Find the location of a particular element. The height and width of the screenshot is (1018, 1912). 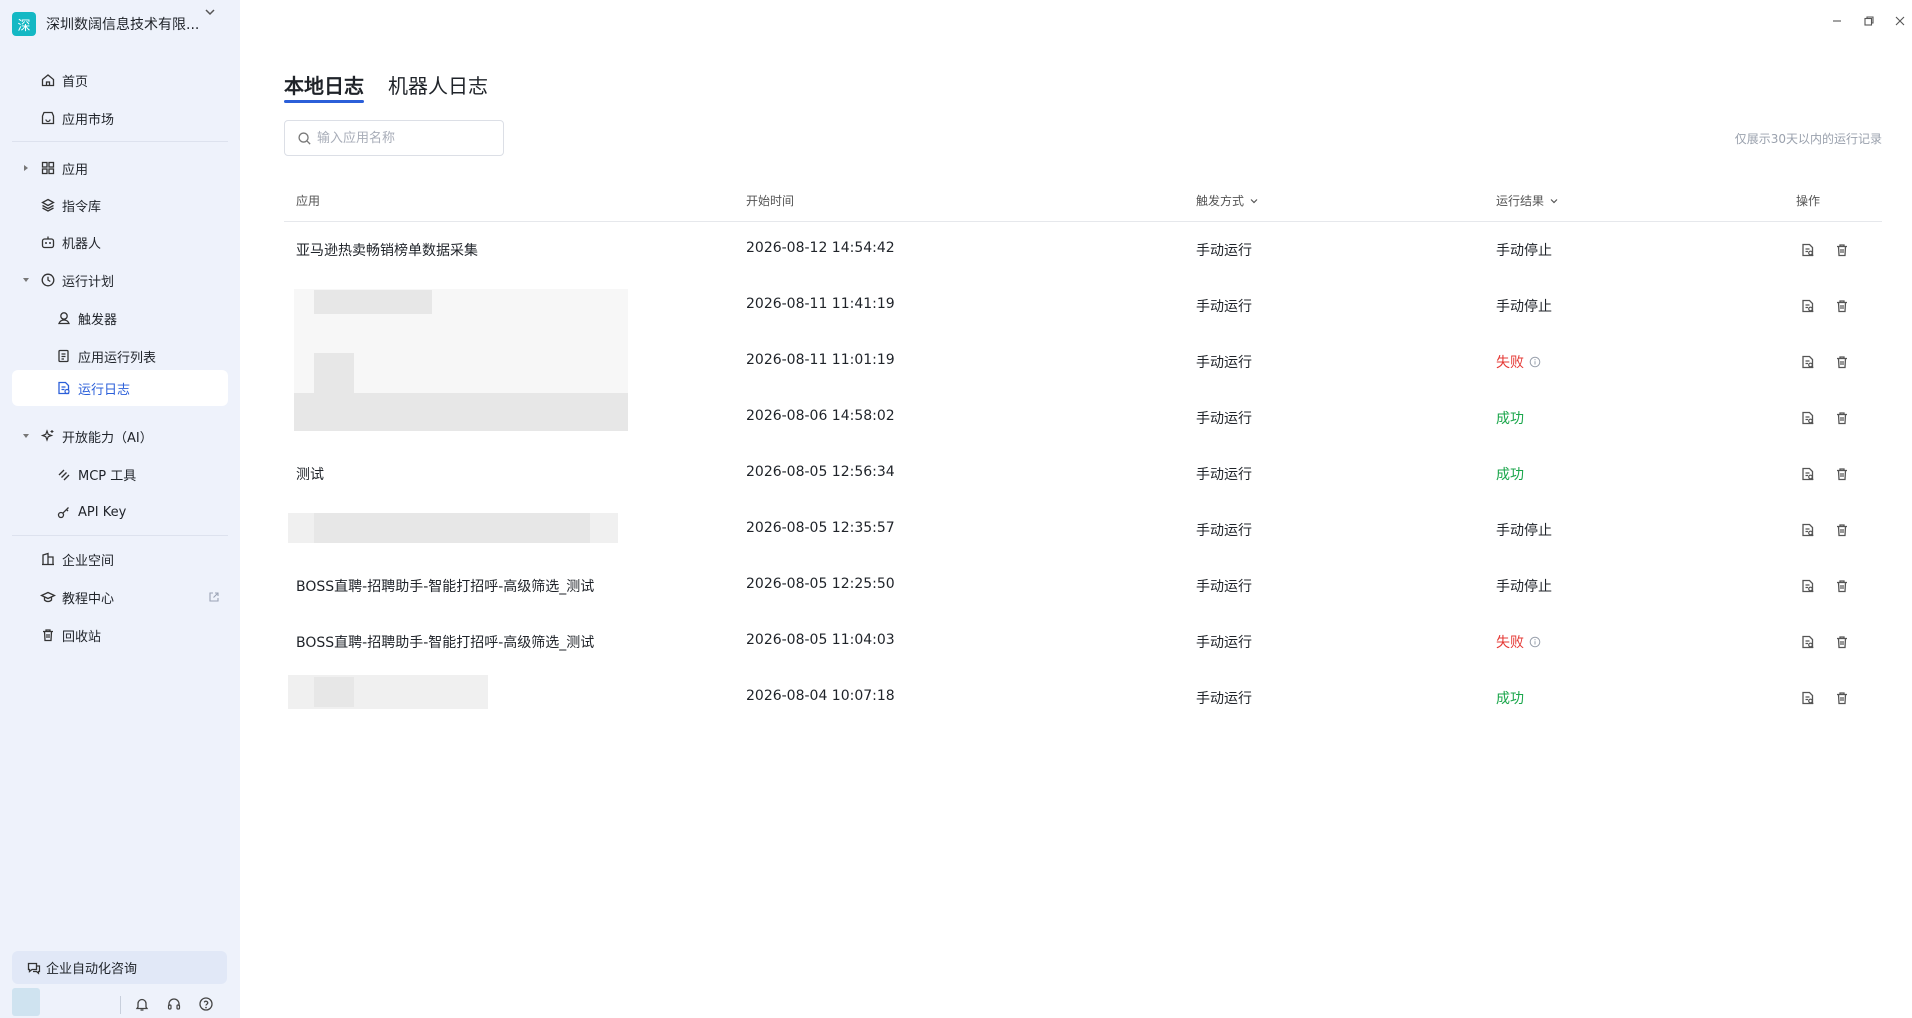

consult-label: 企业自动化咨询 is located at coordinates (92, 969).